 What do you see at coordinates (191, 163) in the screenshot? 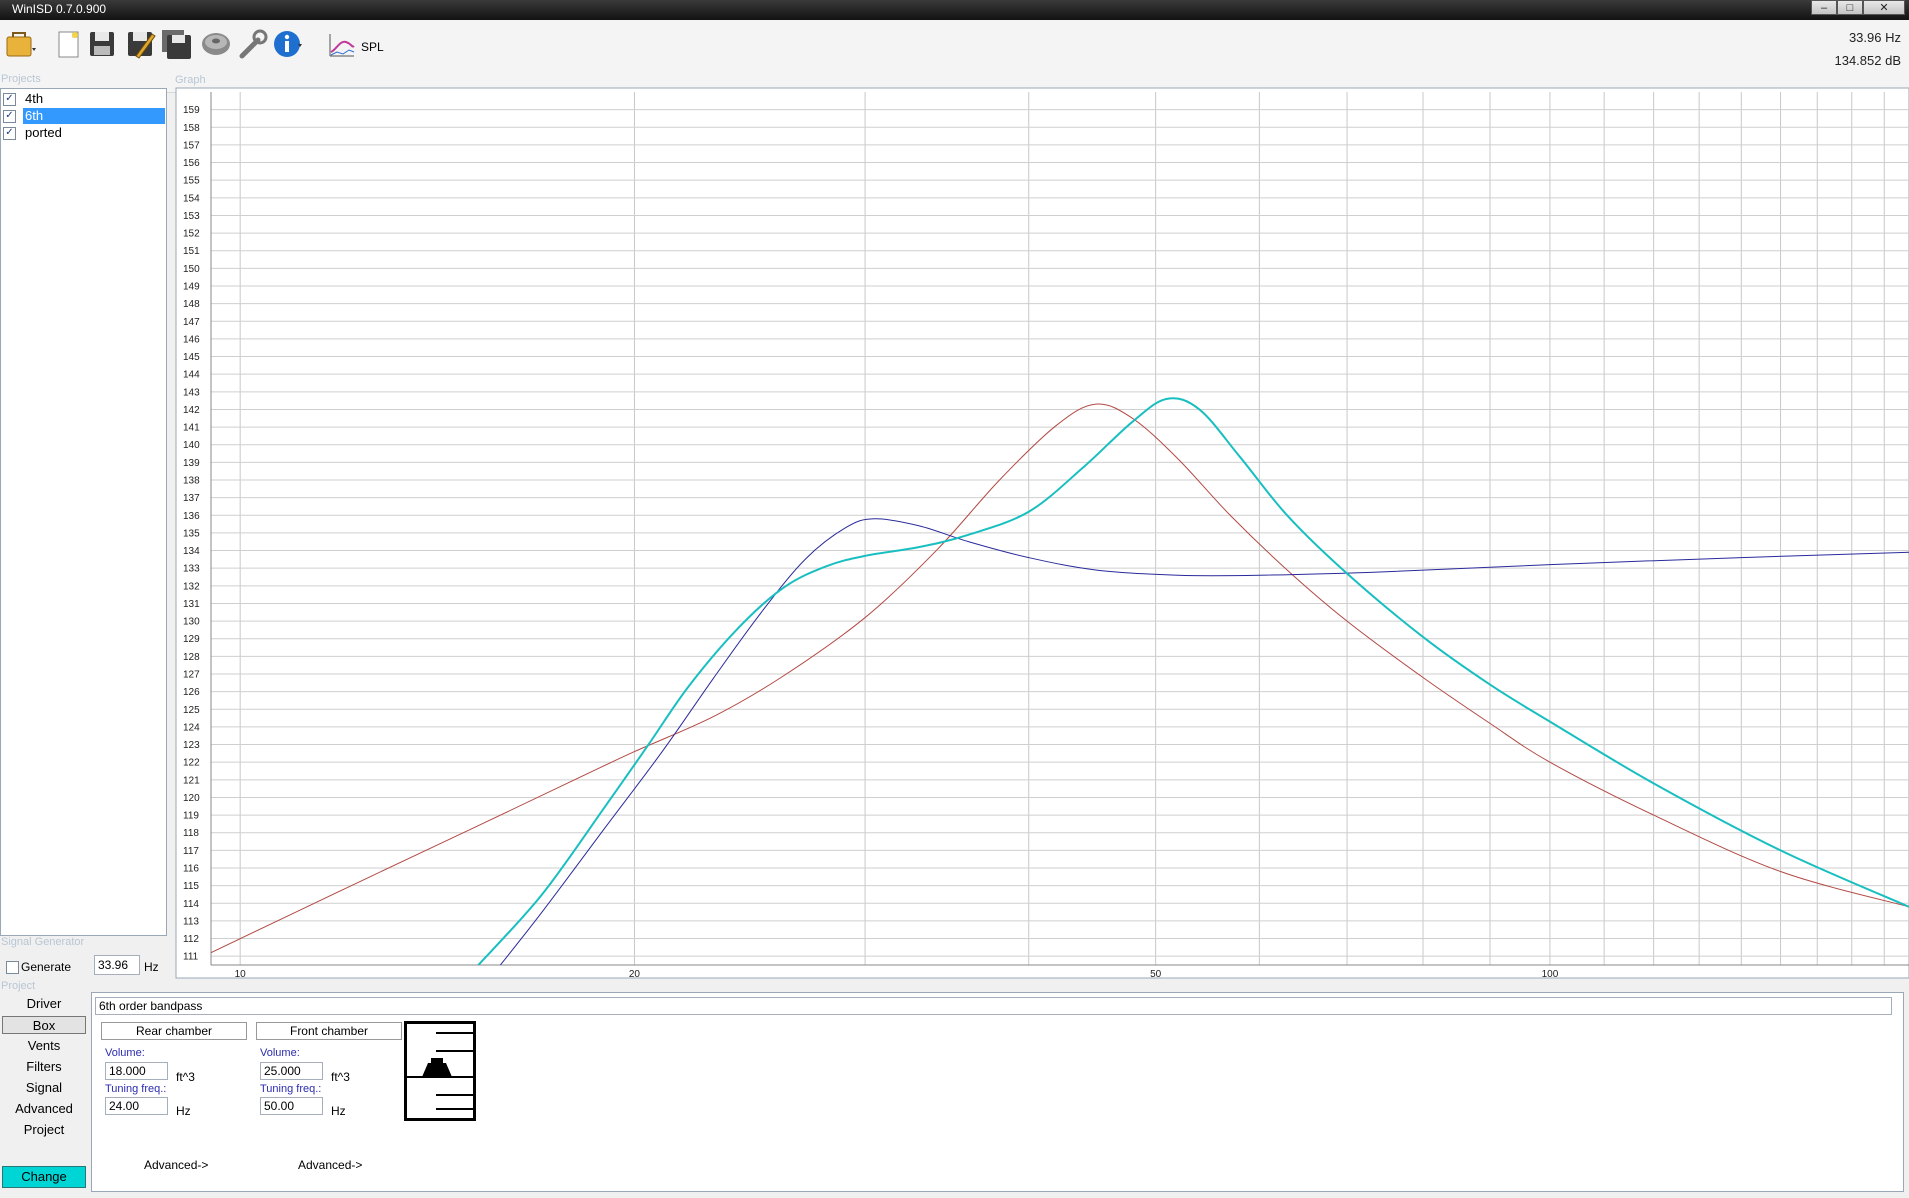
I see `y-tick-label: 156` at bounding box center [191, 163].